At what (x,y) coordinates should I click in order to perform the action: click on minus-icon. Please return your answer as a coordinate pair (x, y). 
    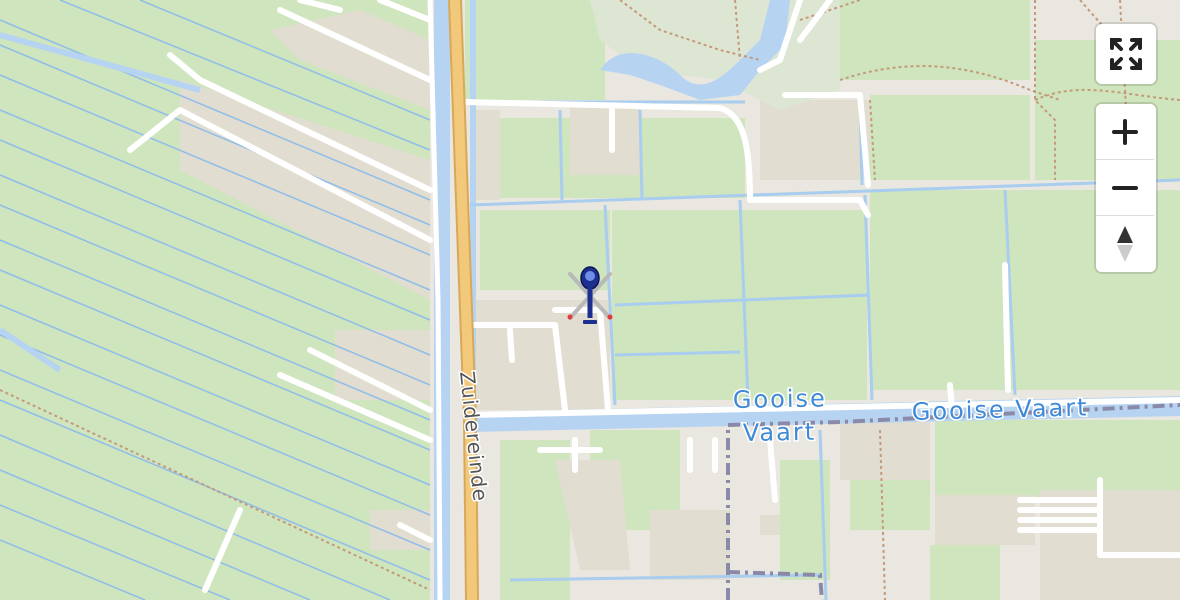
    Looking at the image, I should click on (1125, 187).